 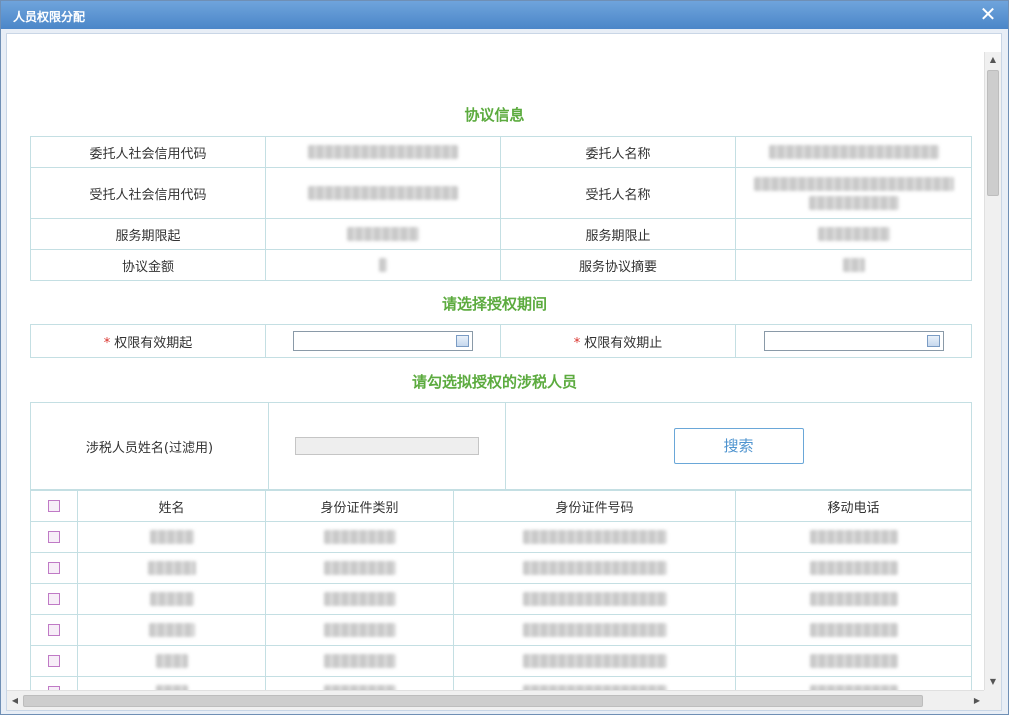 I want to click on agreement-row: 受托人社会信用代码 受托人名称, so click(x=501, y=193).